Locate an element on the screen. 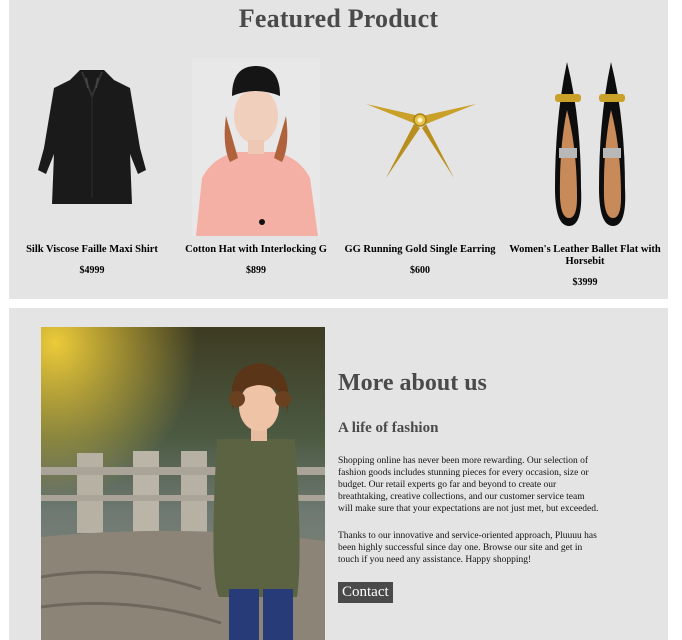 This screenshot has width=682, height=640. featured-title: Featured Product is located at coordinates (338, 18).